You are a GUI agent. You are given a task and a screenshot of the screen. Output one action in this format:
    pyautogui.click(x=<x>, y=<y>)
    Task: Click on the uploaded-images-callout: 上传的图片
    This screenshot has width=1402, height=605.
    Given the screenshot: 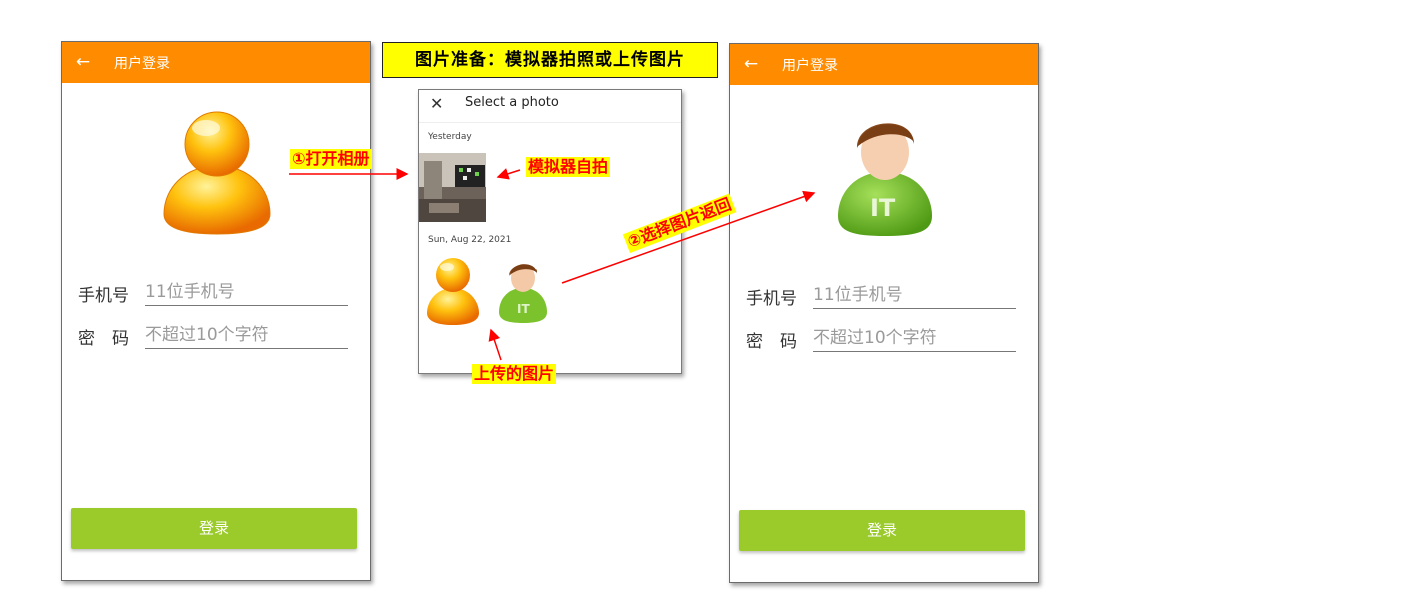 What is the action you would take?
    pyautogui.click(x=514, y=374)
    